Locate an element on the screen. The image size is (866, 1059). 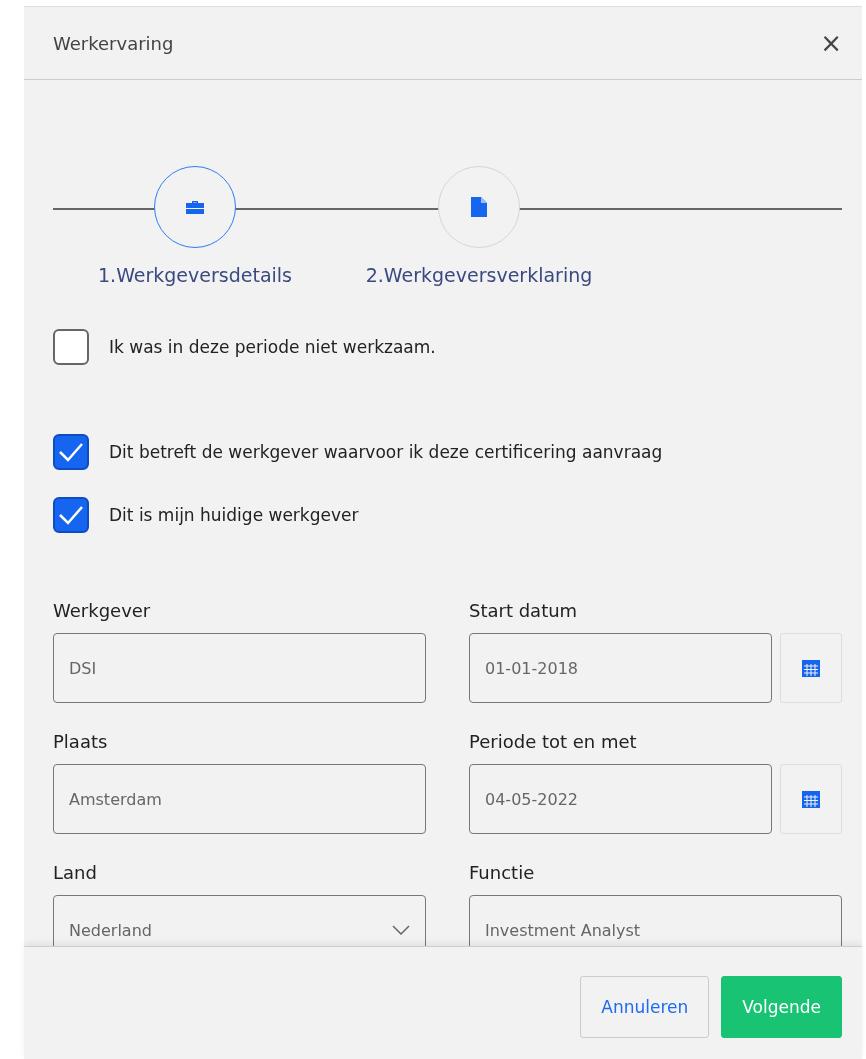
step-label: 2.Werkgeversverklaring is located at coordinates (479, 275).